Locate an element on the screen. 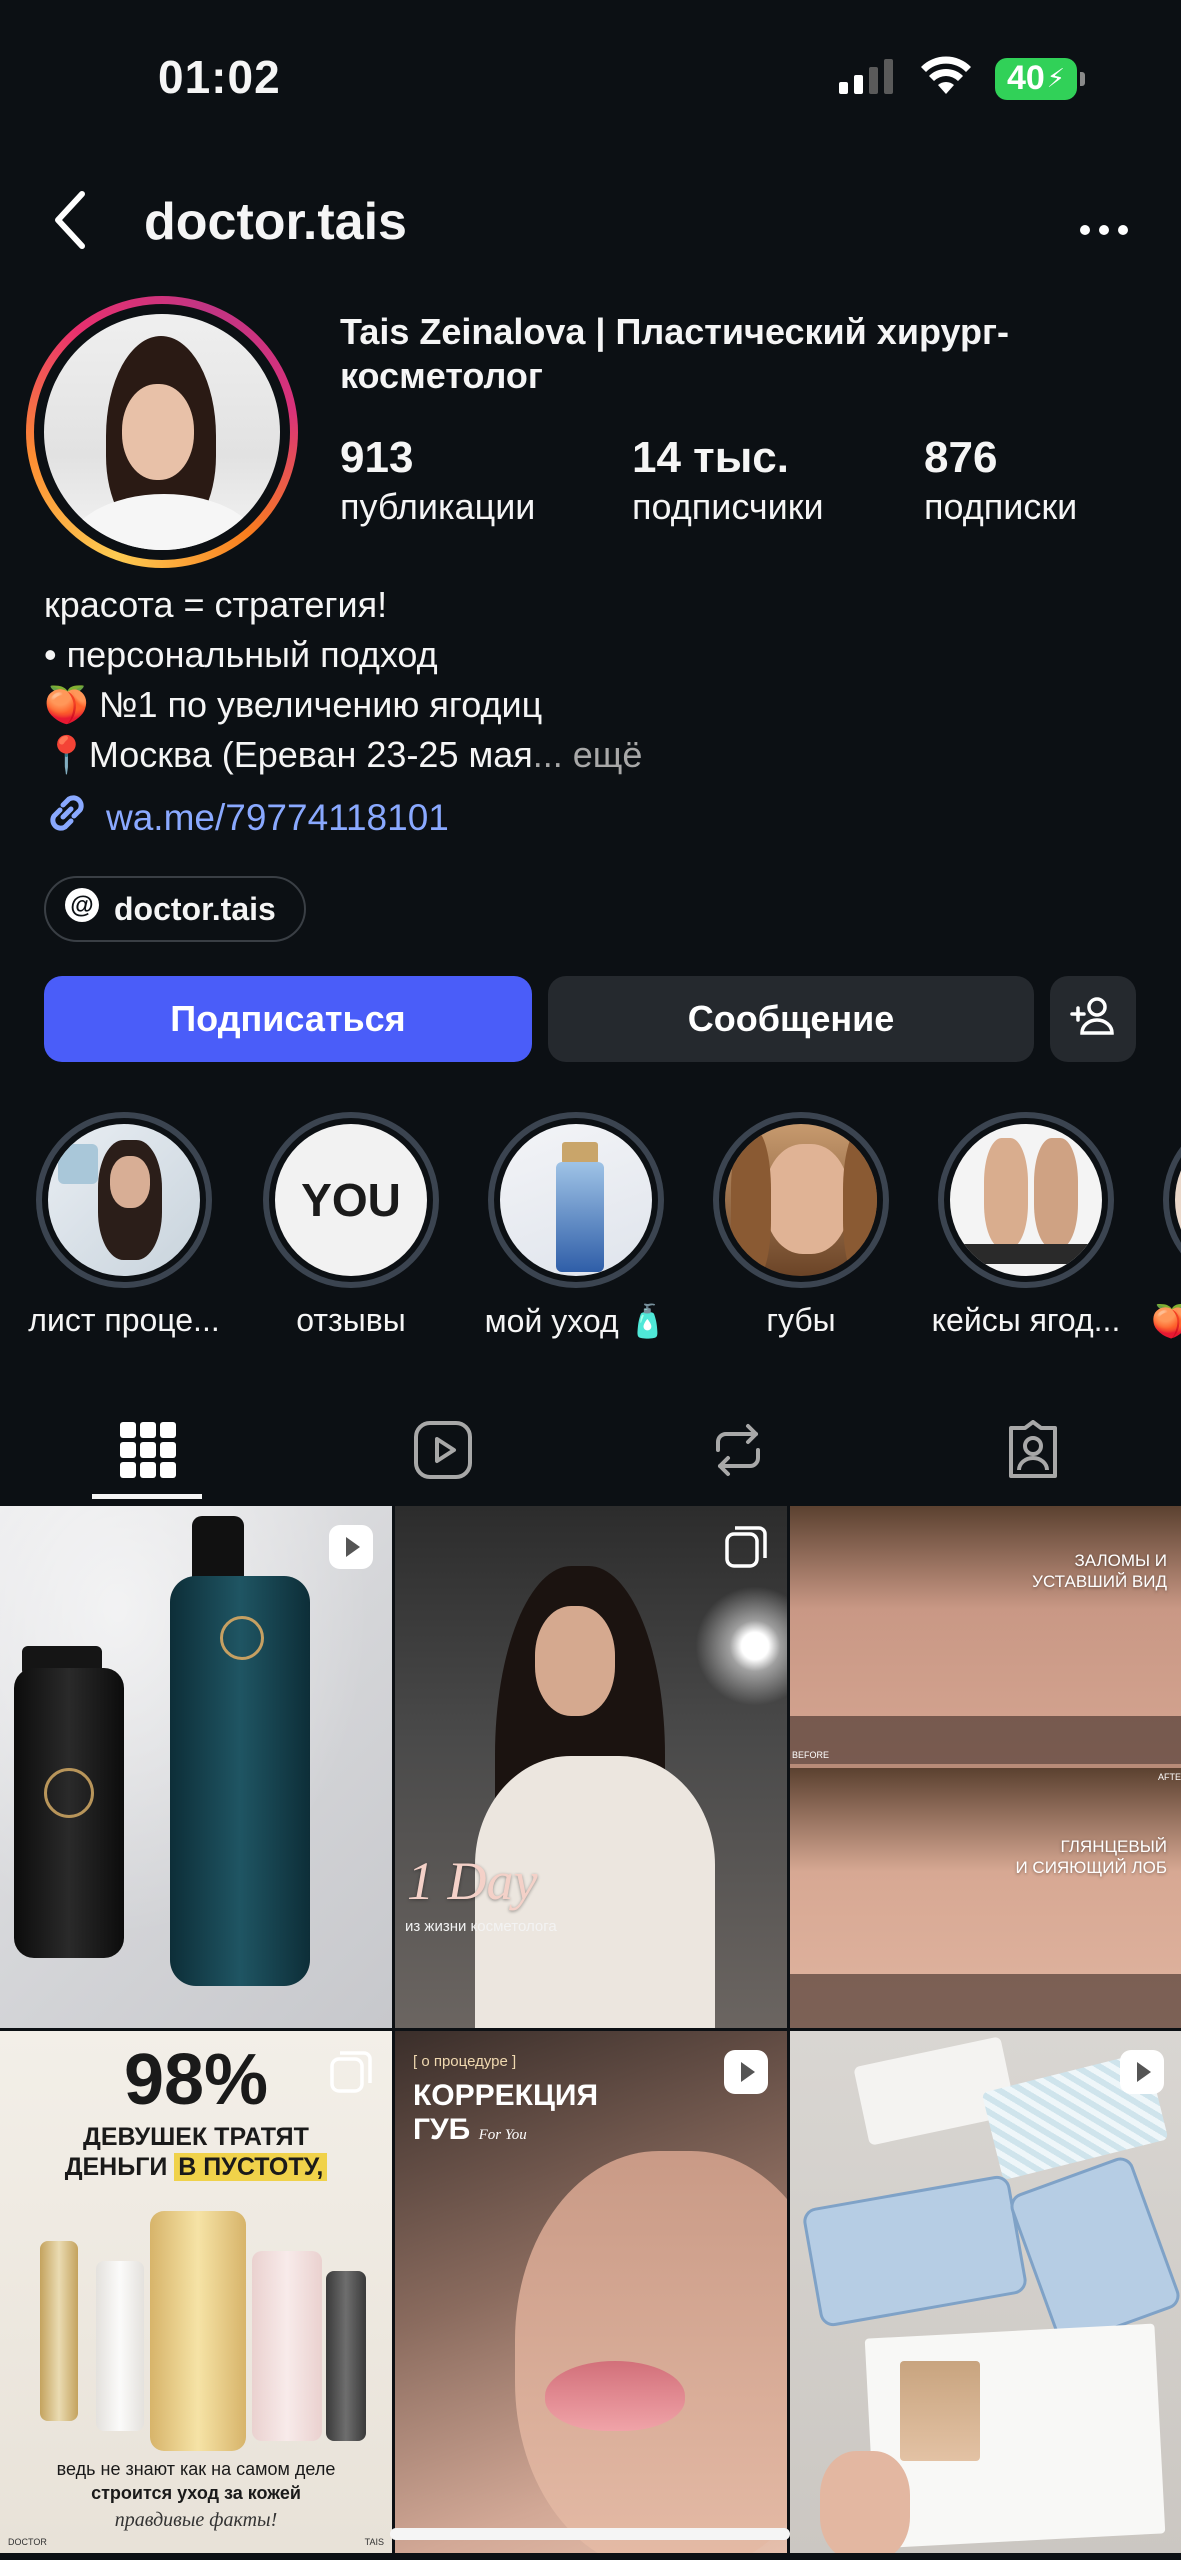  reels-icon is located at coordinates (443, 1452).